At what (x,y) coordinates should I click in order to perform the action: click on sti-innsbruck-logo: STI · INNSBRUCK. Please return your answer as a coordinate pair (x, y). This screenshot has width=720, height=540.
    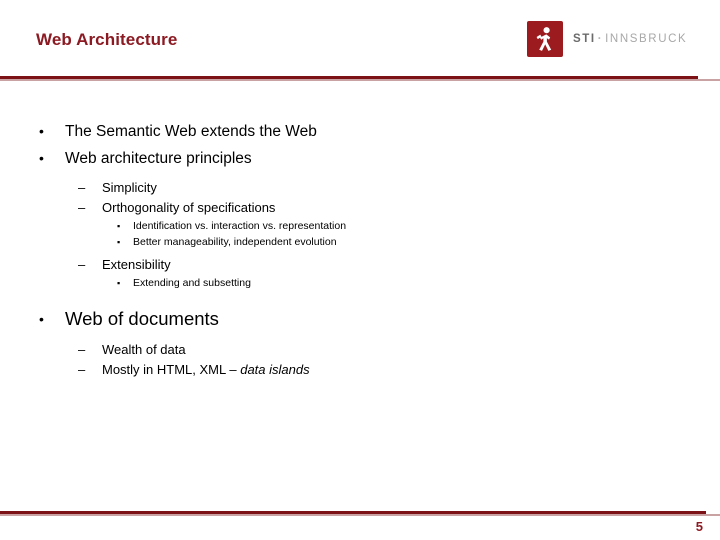
    Looking at the image, I should click on (607, 39).